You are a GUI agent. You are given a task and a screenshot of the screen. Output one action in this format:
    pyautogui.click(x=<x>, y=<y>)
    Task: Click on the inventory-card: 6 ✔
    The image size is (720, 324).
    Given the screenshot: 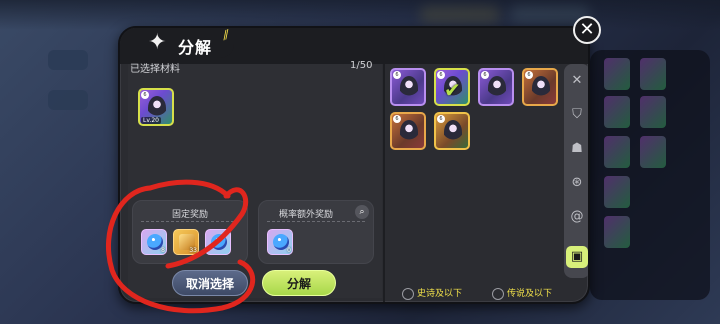 What is the action you would take?
    pyautogui.click(x=452, y=87)
    